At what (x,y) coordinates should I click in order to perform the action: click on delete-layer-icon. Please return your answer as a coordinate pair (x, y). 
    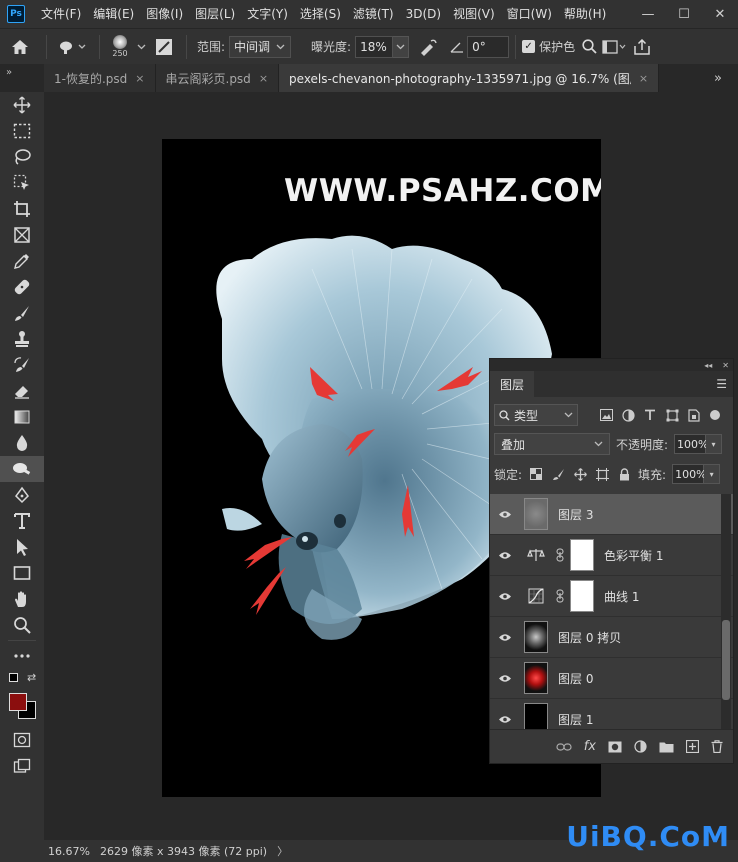
    Looking at the image, I should click on (717, 746).